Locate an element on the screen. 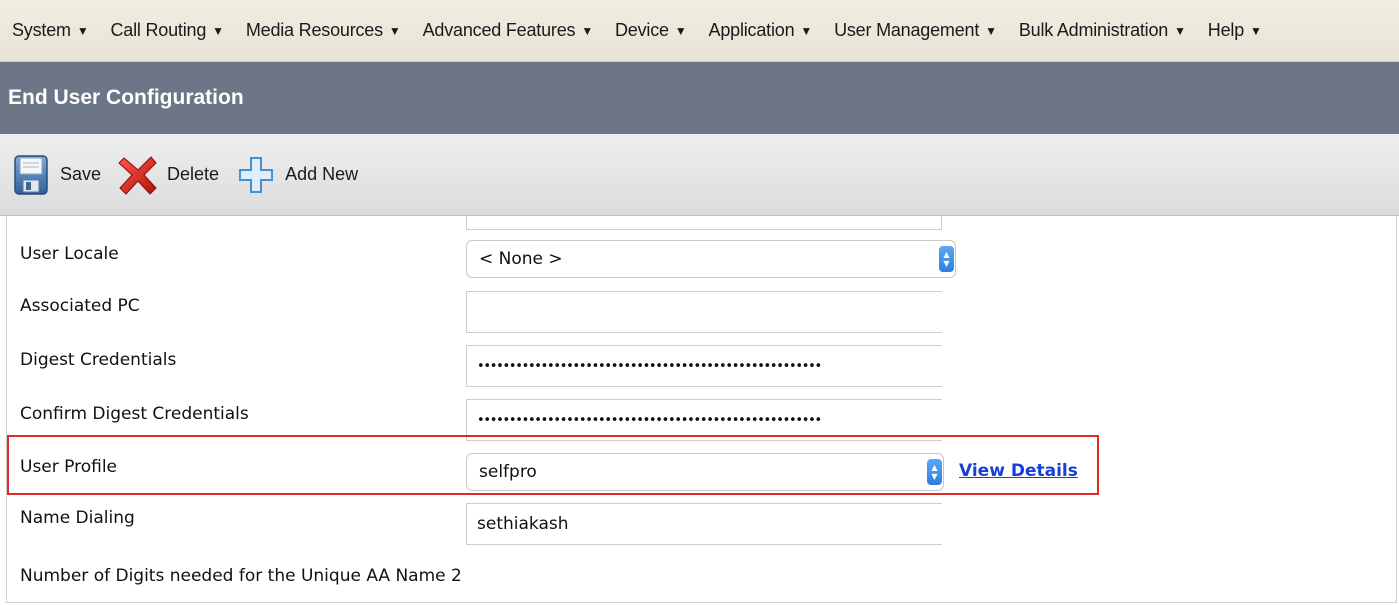  action-toolbar: Save Delete Add New is located at coordinates (699, 175).